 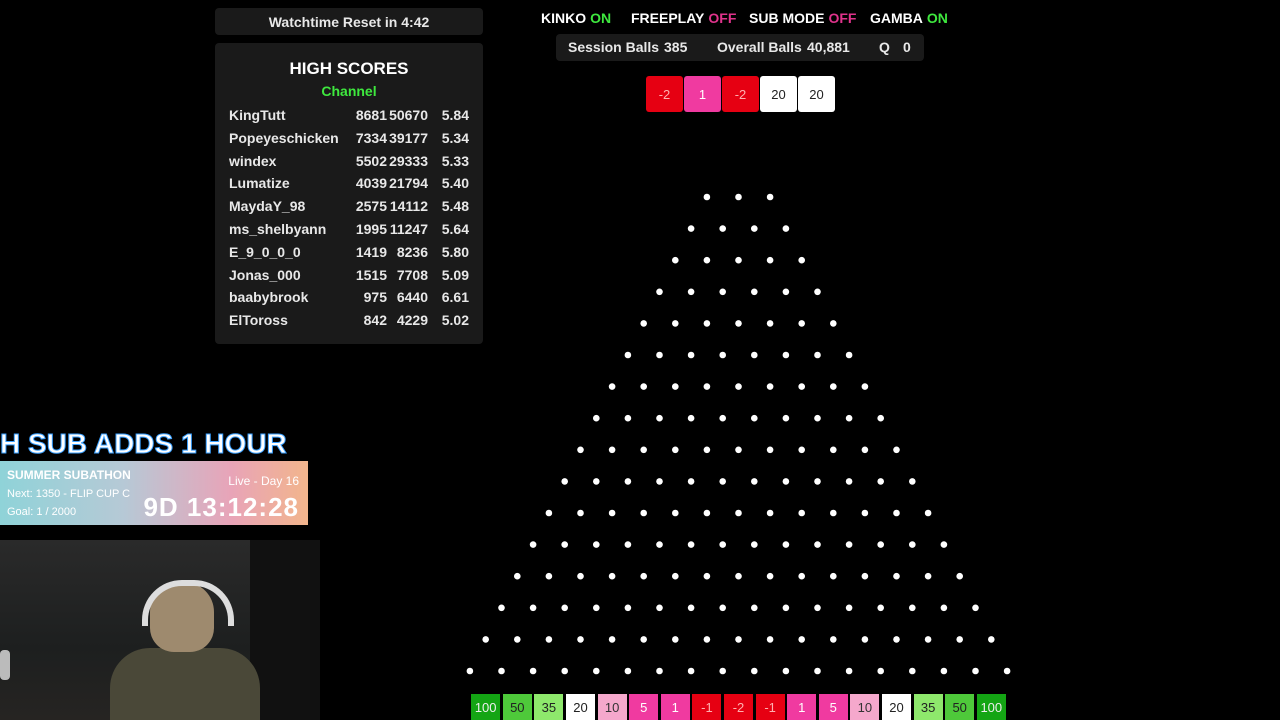 What do you see at coordinates (143, 444) in the screenshot?
I see `subathon-banner: H SUB ADDS 1 HOUR` at bounding box center [143, 444].